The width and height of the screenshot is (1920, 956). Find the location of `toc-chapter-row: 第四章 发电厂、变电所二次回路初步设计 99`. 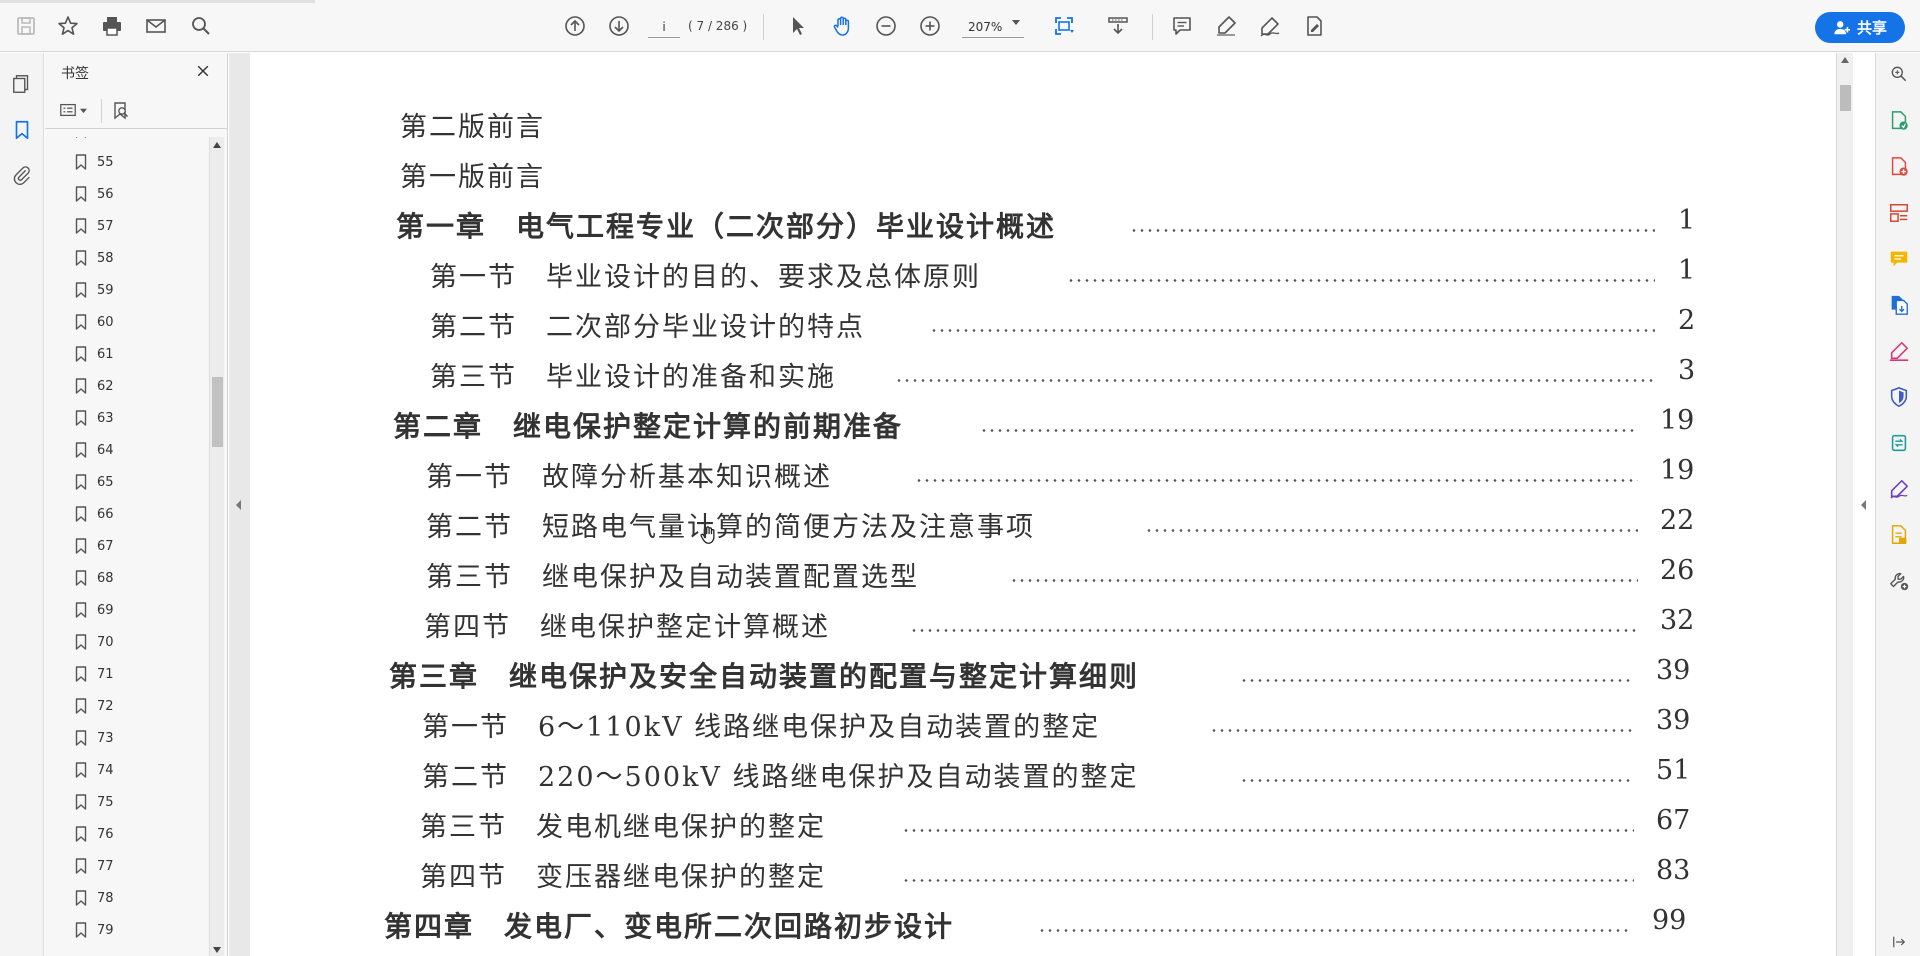

toc-chapter-row: 第四章 发电厂、变电所二次回路初步设计 99 is located at coordinates (968, 925).